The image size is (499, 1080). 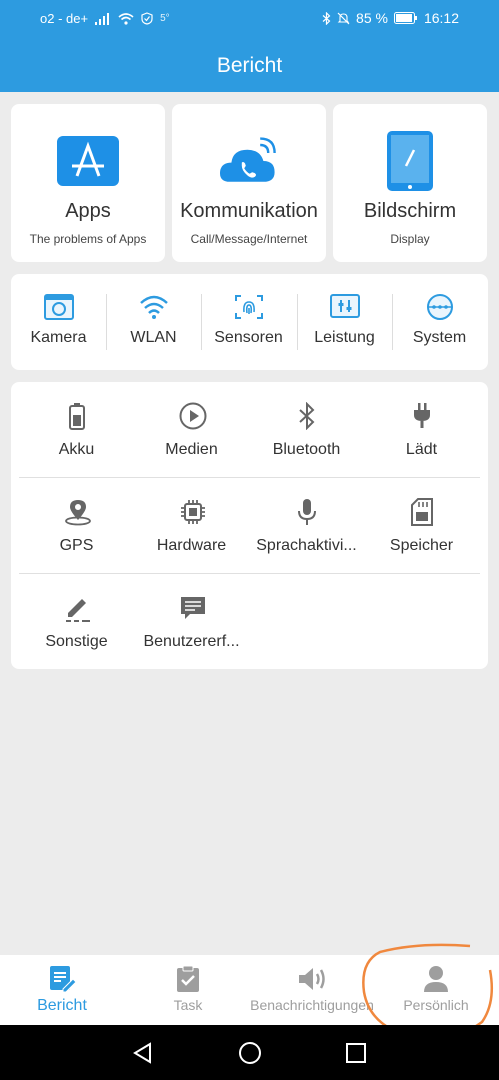 I want to click on grid-speicher-label: Speicher, so click(x=421, y=545).